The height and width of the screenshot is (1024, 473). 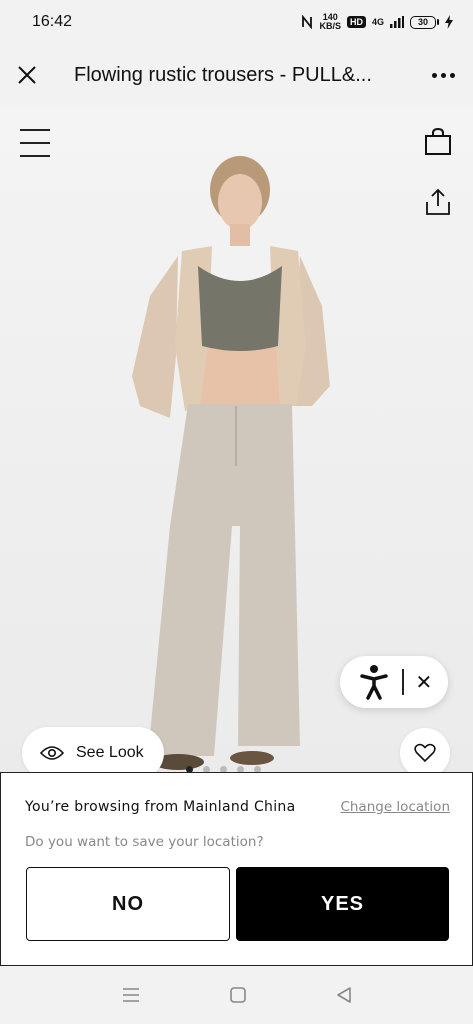 I want to click on status-icons: 140 KB/S HD 4G 30, so click(x=377, y=22).